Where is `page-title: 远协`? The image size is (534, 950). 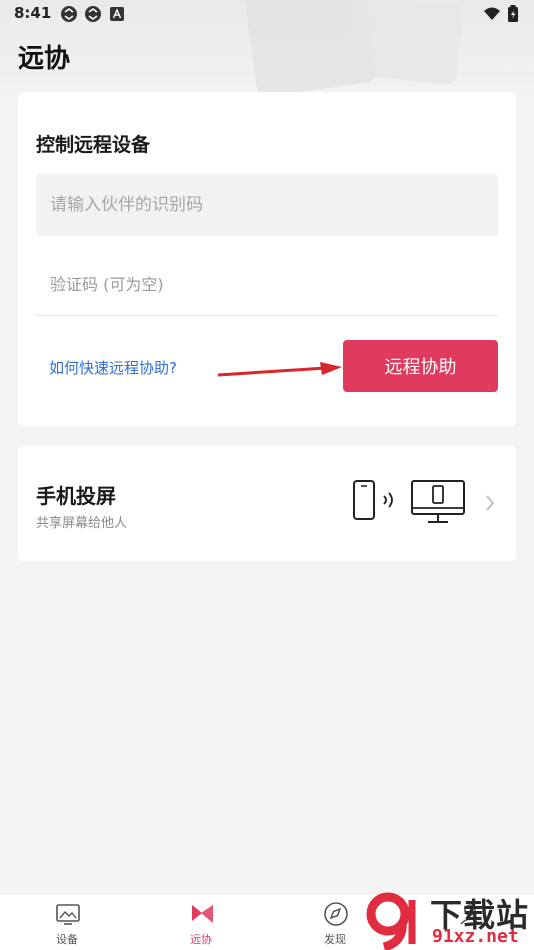
page-title: 远协 is located at coordinates (44, 59).